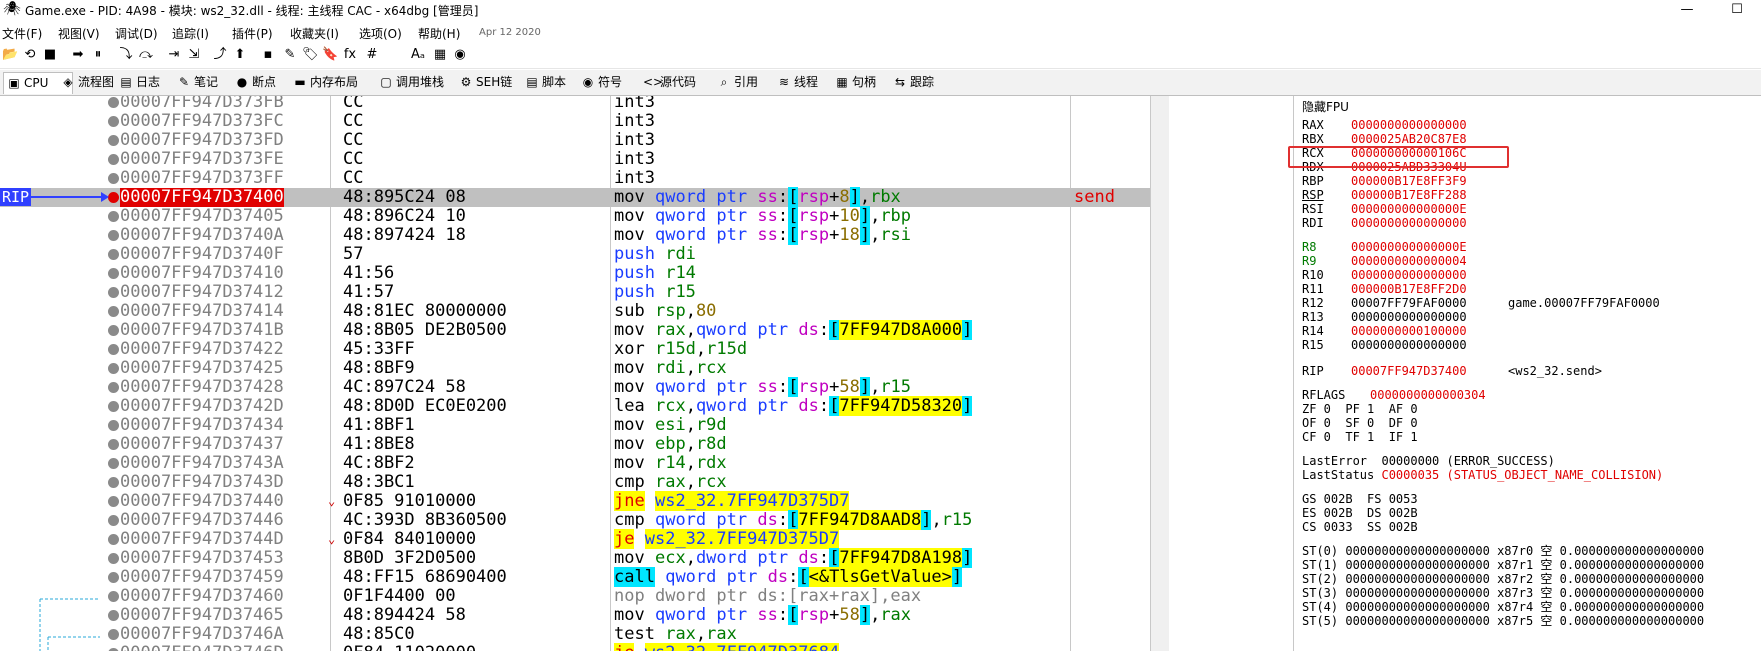  What do you see at coordinates (575, 634) in the screenshot?
I see `disasm-row: 00007FF947D3746A 48:85C0 test rax,rax` at bounding box center [575, 634].